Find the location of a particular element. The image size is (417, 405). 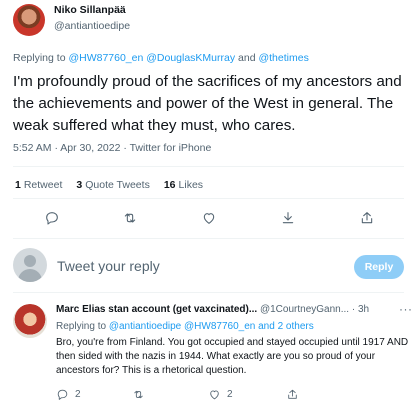

reply-share-button is located at coordinates (292, 394).